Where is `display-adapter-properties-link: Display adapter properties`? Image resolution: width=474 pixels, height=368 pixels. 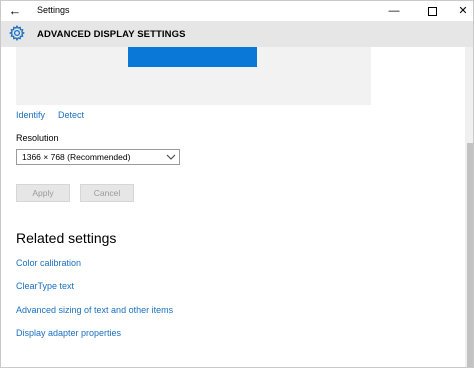 display-adapter-properties-link: Display adapter properties is located at coordinates (68, 333).